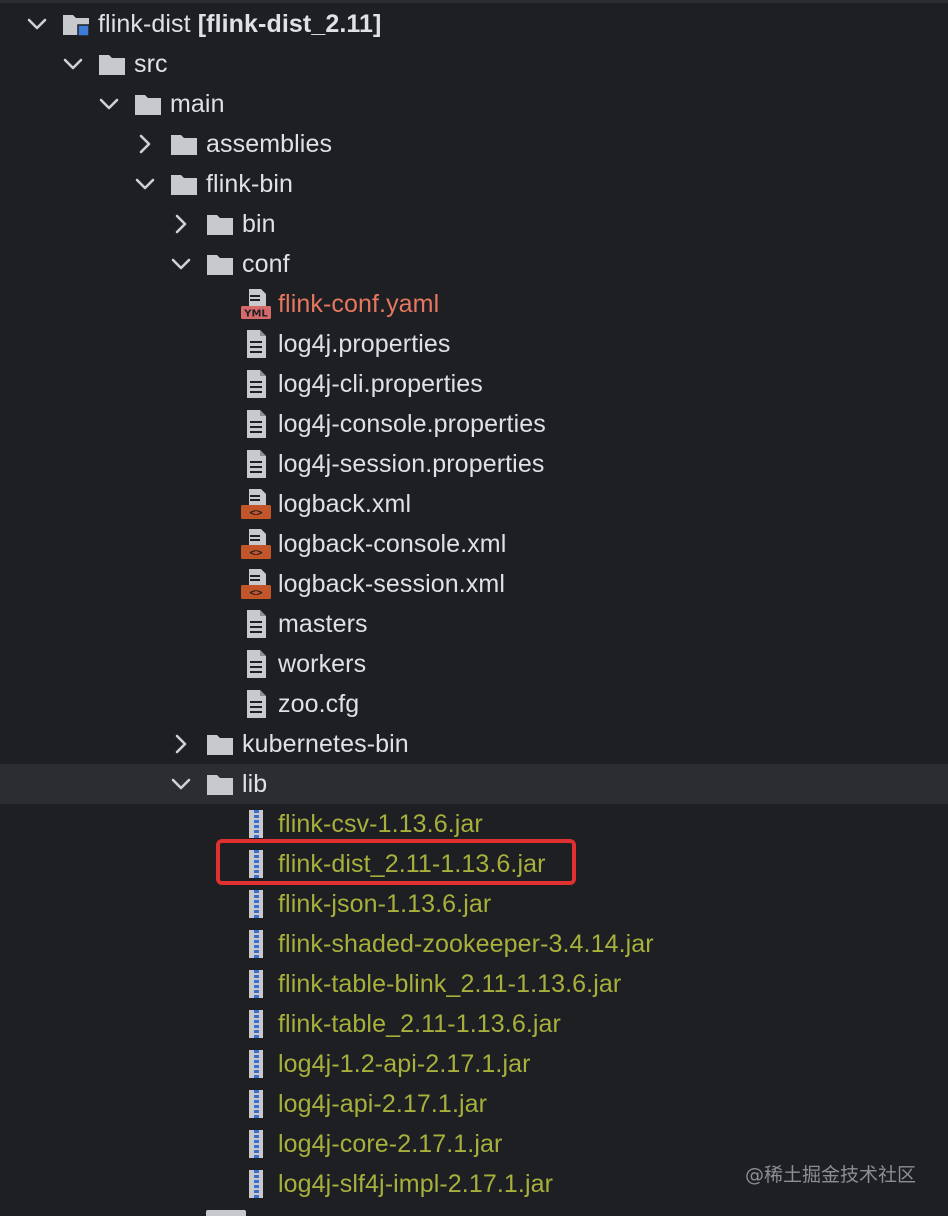 Image resolution: width=948 pixels, height=1216 pixels. I want to click on tree-row-label: log4j-cli.properties, so click(380, 384).